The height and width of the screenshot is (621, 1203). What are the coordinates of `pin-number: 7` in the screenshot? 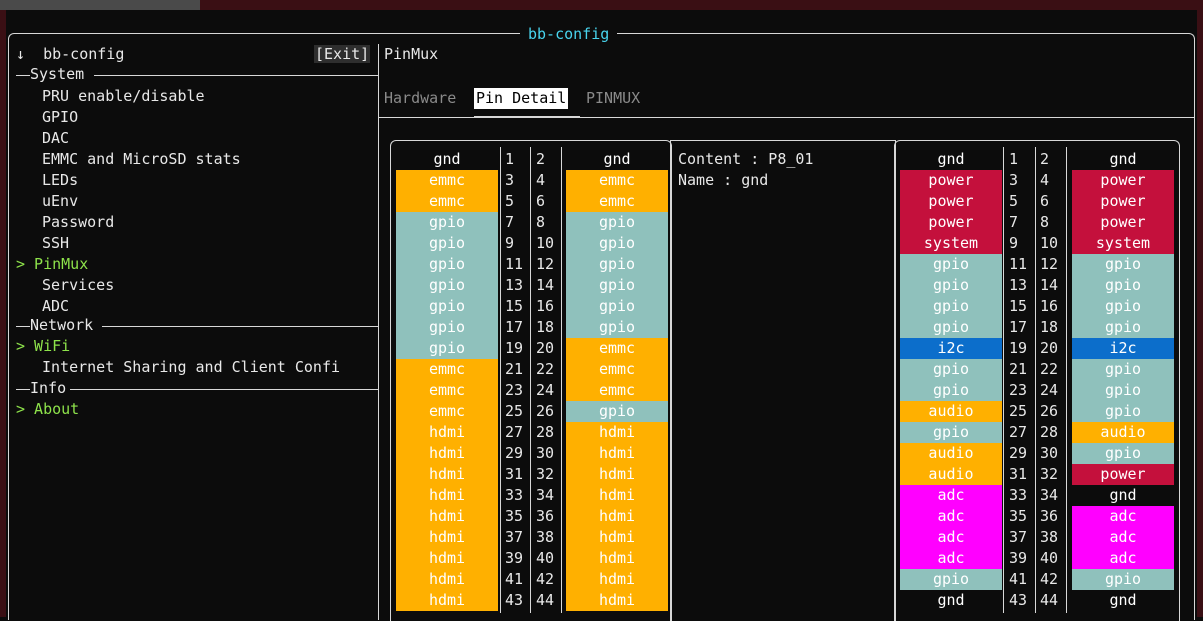 It's located at (1013, 222).